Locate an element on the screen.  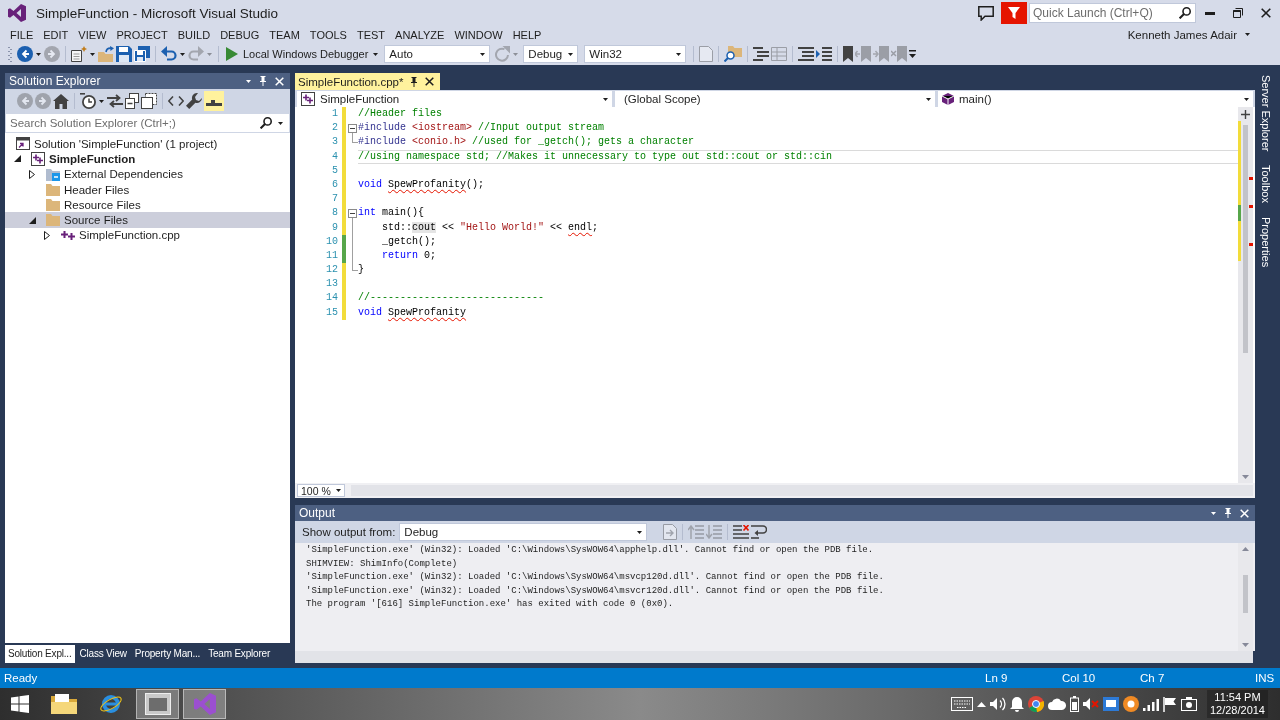
bookmark-icon is located at coordinates (848, 54).